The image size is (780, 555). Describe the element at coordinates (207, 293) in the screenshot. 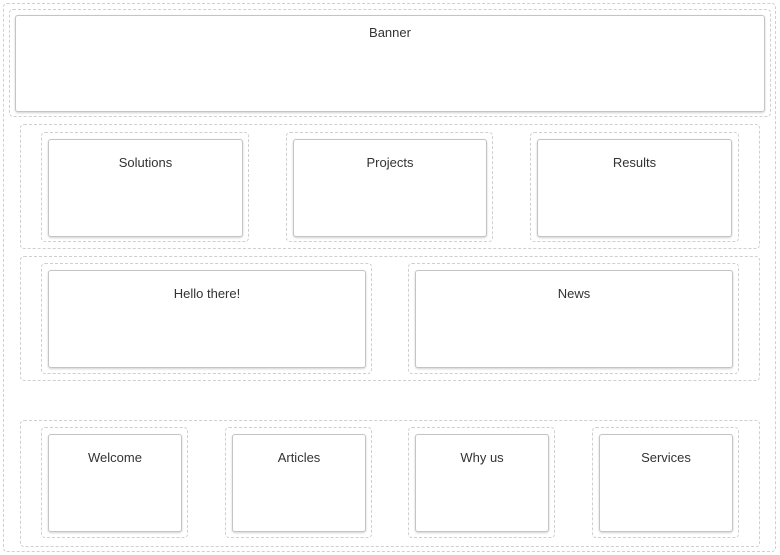

I see `hello-there-title: Hello there!` at that location.